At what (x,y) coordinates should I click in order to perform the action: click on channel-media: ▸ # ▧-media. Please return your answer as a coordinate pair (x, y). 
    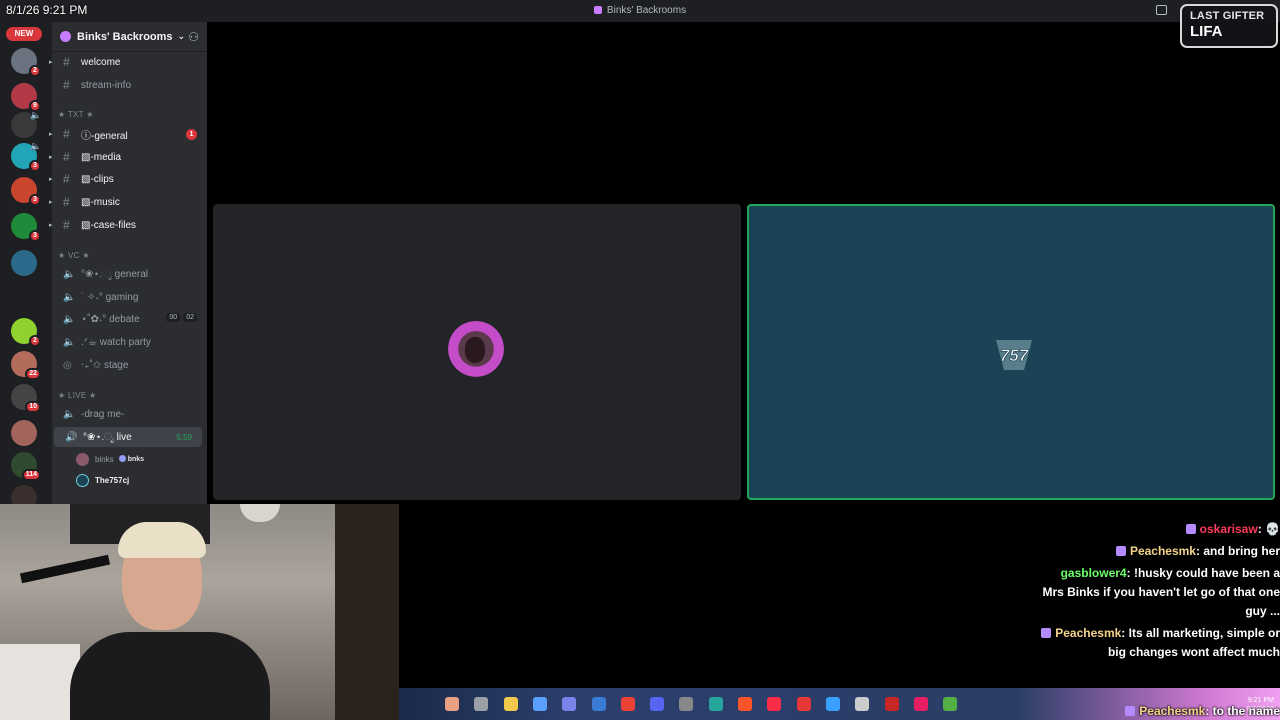
    Looking at the image, I should click on (128, 157).